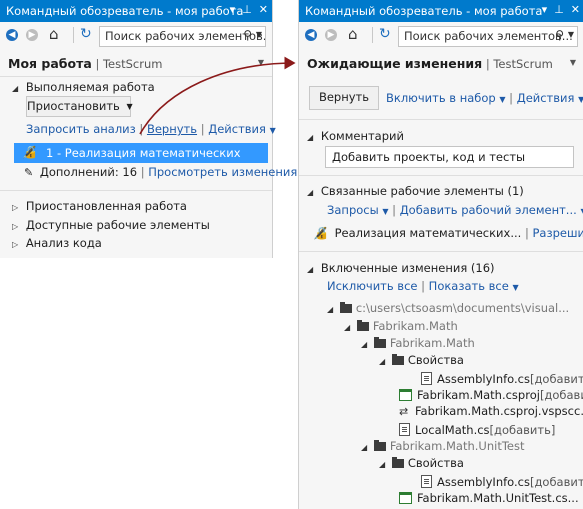 The image size is (583, 509). What do you see at coordinates (478, 395) in the screenshot?
I see `tree-node-label: Fabrikam.Math.csproj` at bounding box center [478, 395].